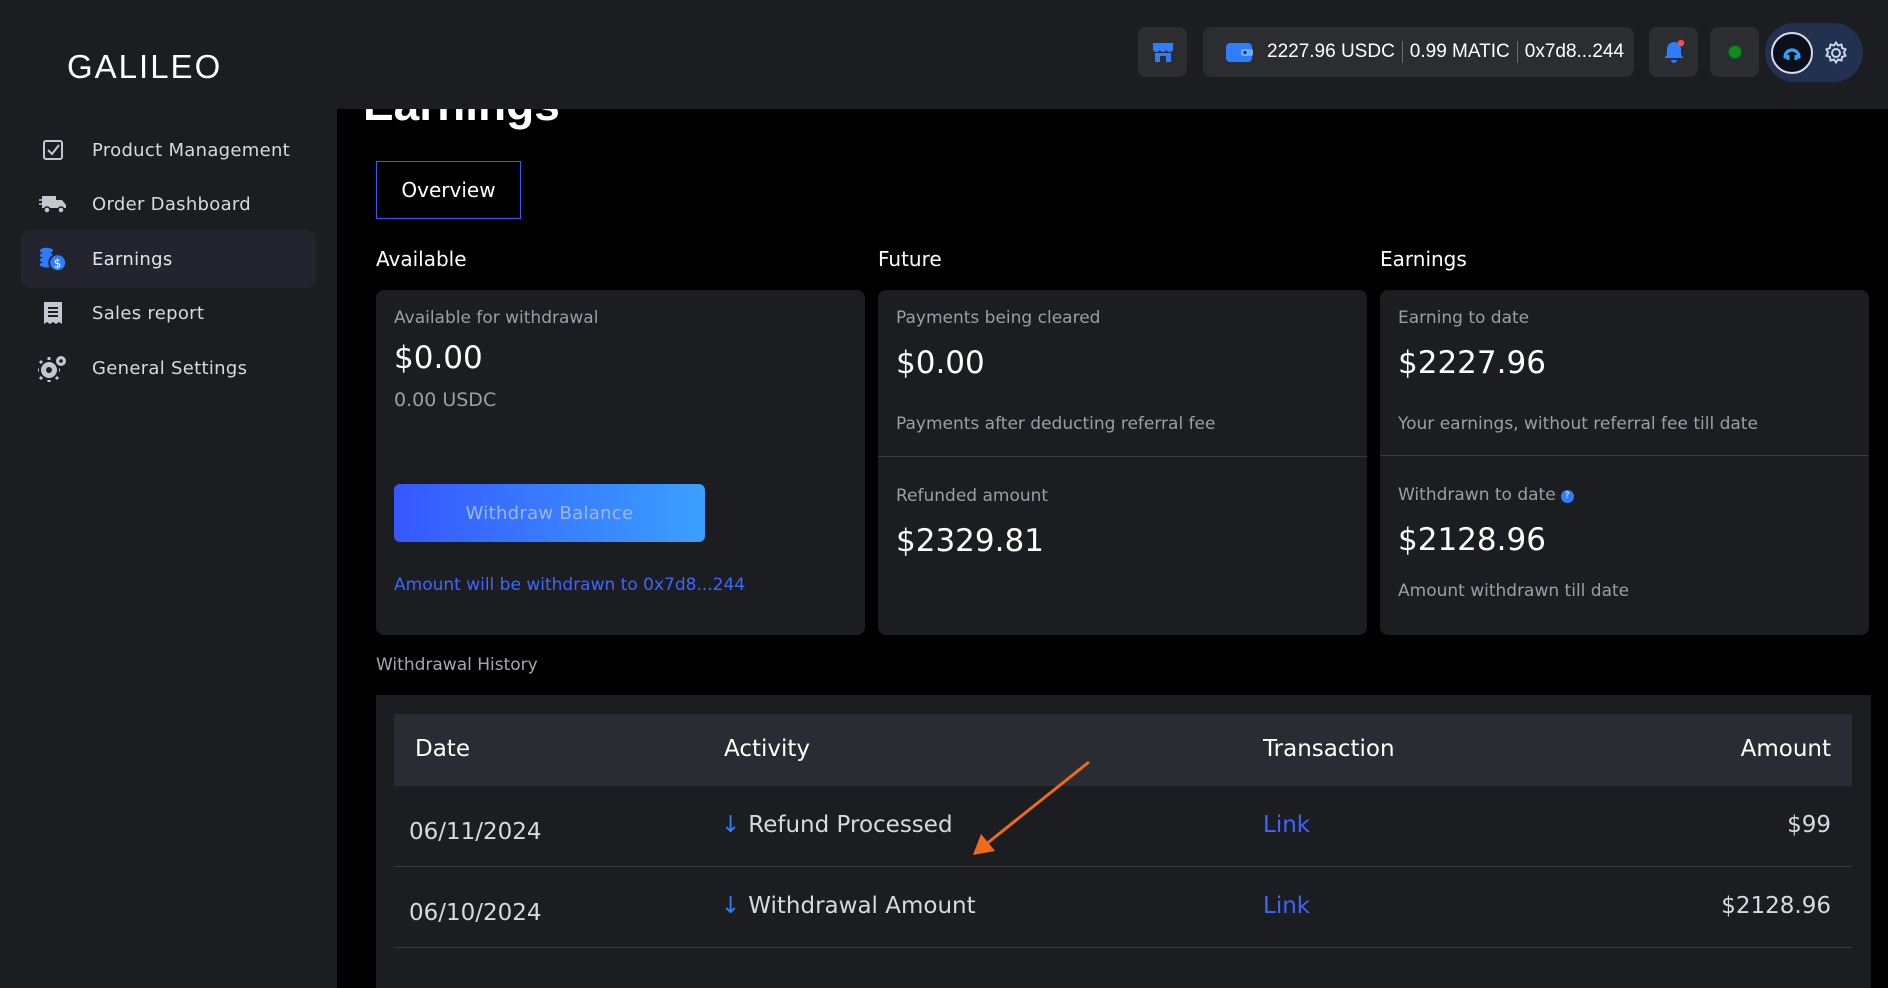 The height and width of the screenshot is (988, 1888). I want to click on available-label: Available for withdrawal, so click(496, 318).